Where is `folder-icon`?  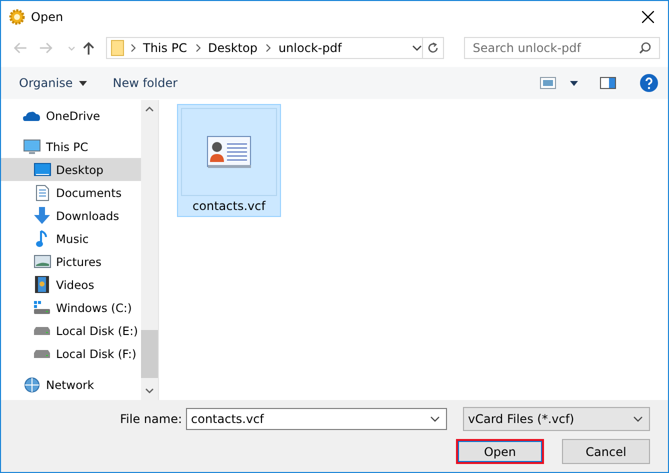 folder-icon is located at coordinates (117, 48).